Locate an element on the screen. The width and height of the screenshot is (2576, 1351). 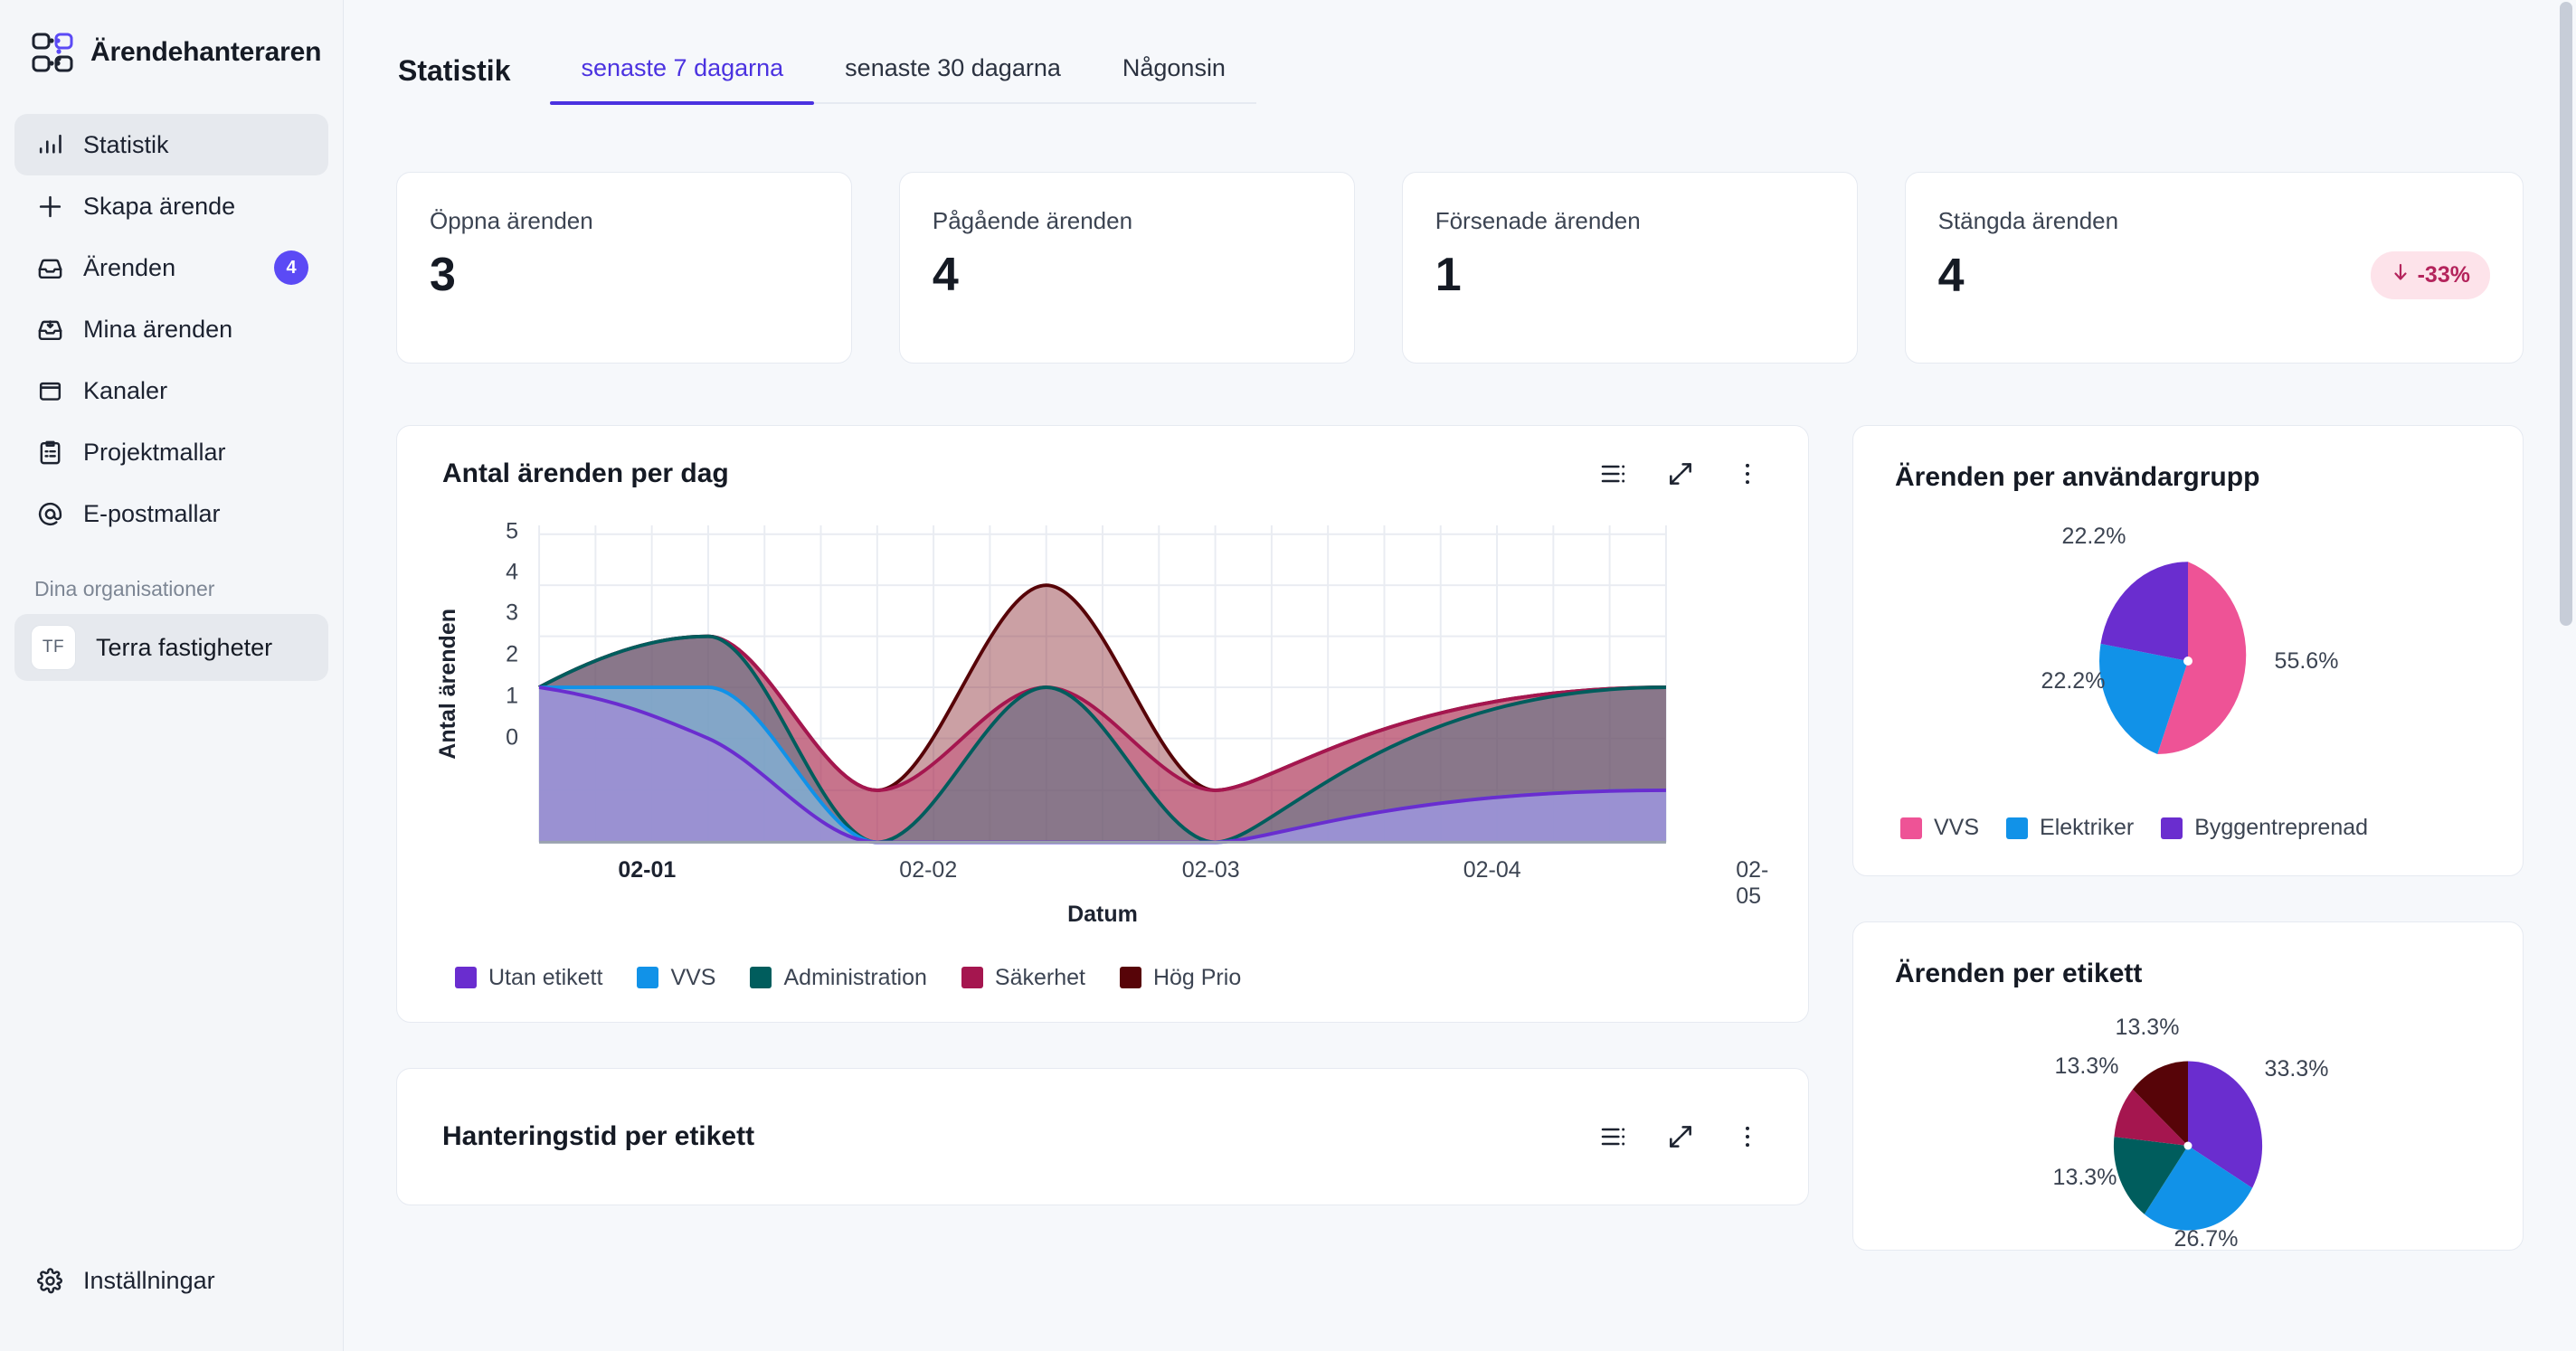
gear-icon is located at coordinates (49, 1280).